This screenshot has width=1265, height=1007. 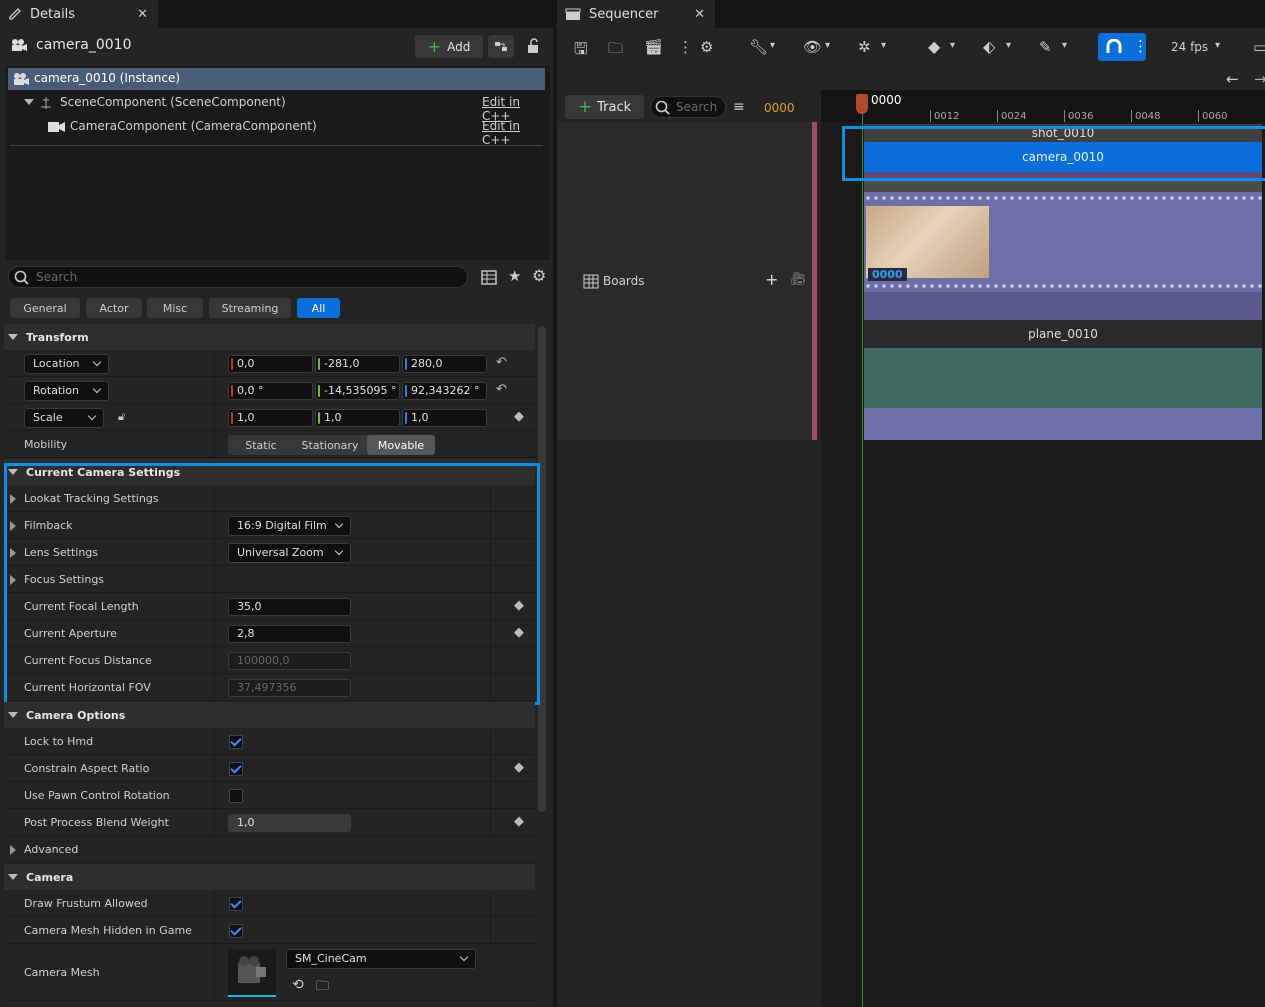 What do you see at coordinates (269, 715) in the screenshot?
I see `section-camera-options: Camera Options` at bounding box center [269, 715].